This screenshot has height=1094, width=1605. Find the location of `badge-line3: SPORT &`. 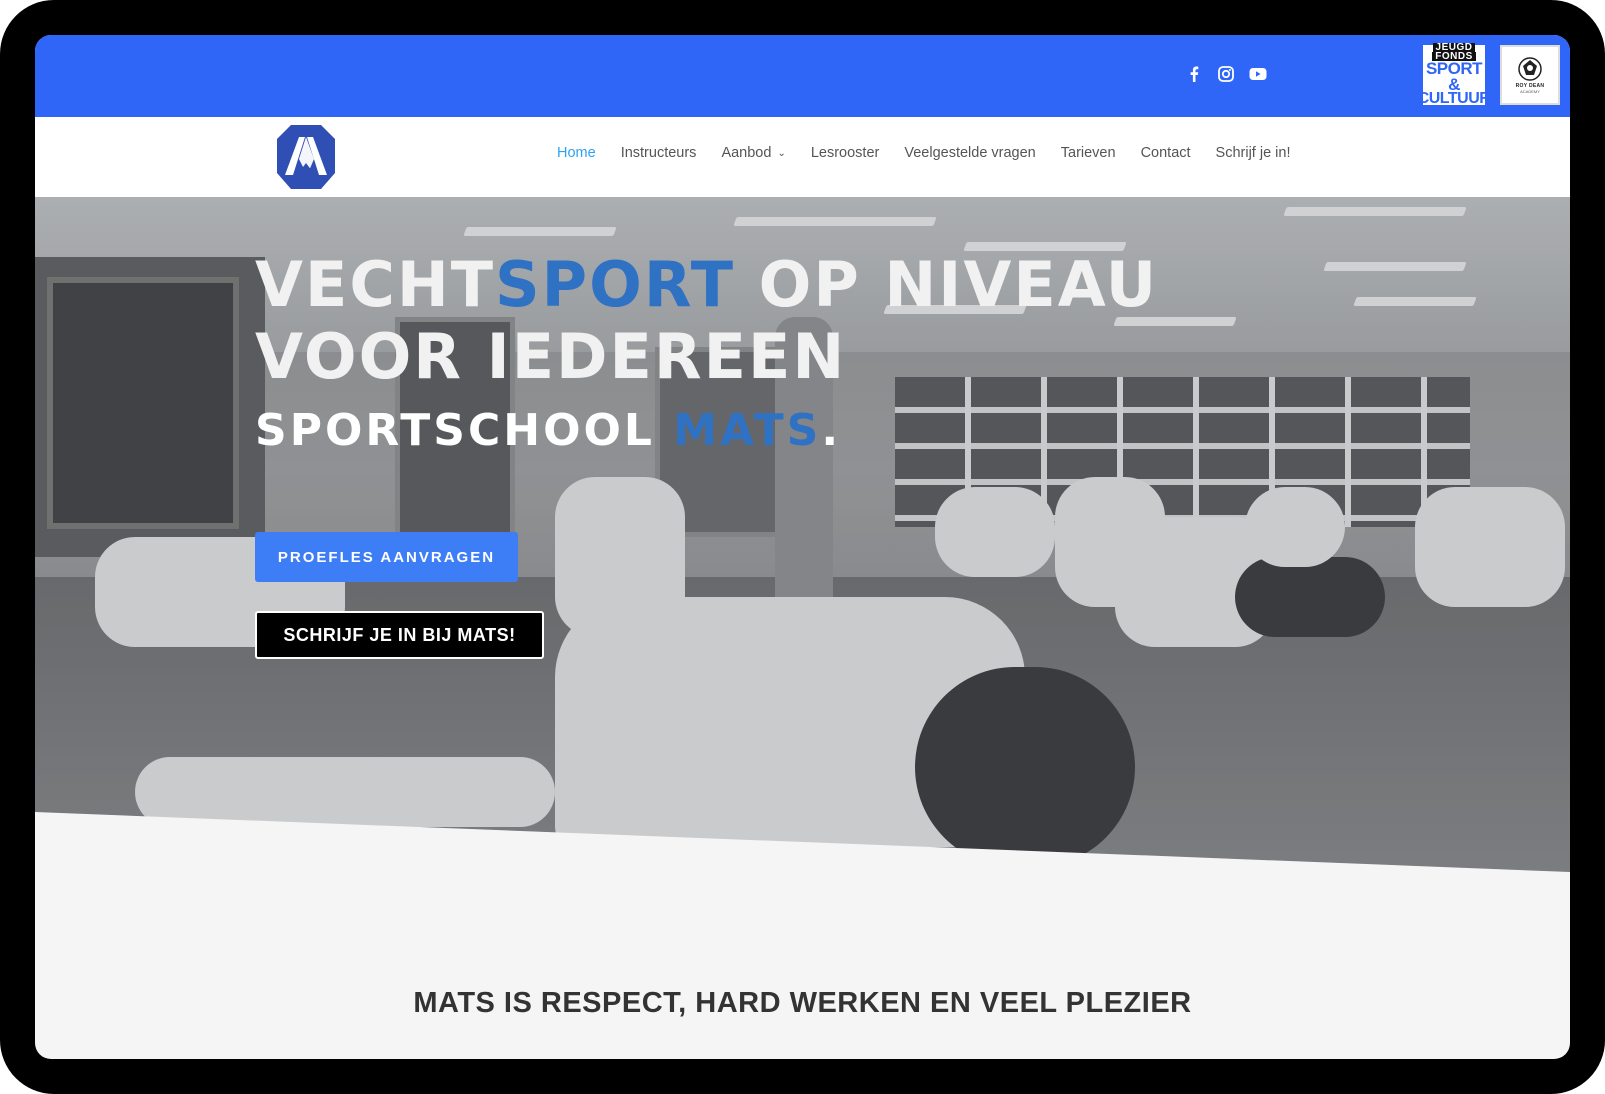

badge-line3: SPORT & is located at coordinates (1454, 76).